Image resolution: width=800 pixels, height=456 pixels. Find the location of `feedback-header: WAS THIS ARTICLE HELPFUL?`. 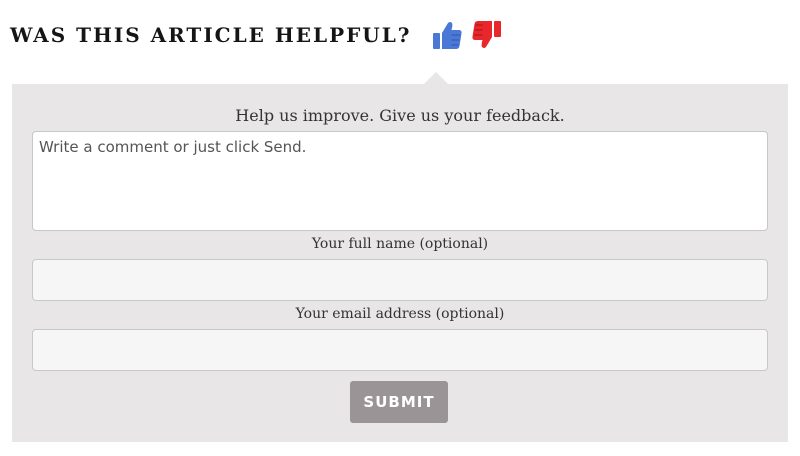

feedback-header: WAS THIS ARTICLE HELPFUL? is located at coordinates (257, 35).